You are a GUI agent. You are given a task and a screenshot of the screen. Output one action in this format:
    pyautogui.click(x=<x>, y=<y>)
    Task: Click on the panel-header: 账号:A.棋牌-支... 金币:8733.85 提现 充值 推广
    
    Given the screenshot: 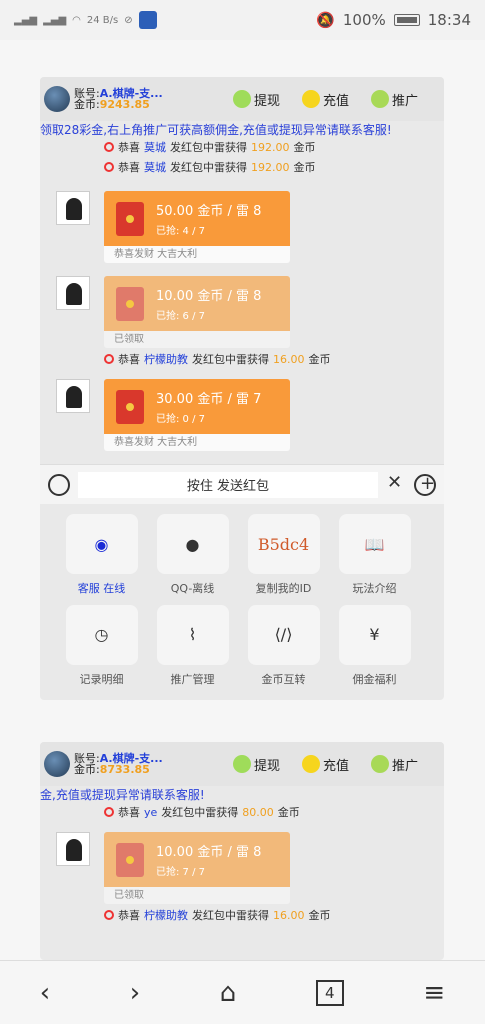 What is the action you would take?
    pyautogui.click(x=242, y=764)
    